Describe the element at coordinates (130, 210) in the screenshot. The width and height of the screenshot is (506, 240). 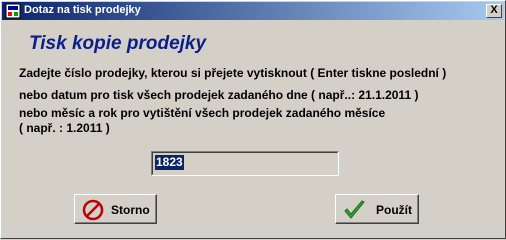
I see `cancel-button-label: Storno` at that location.